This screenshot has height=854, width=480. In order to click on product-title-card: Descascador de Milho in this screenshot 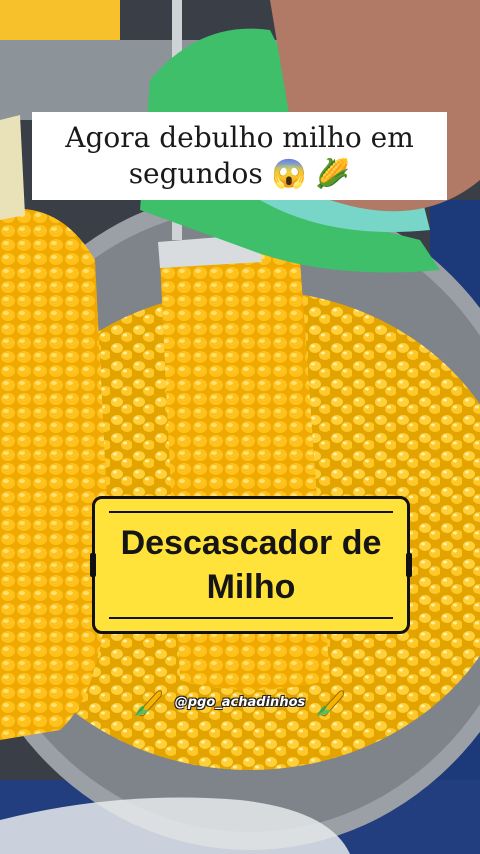, I will do `click(251, 565)`.